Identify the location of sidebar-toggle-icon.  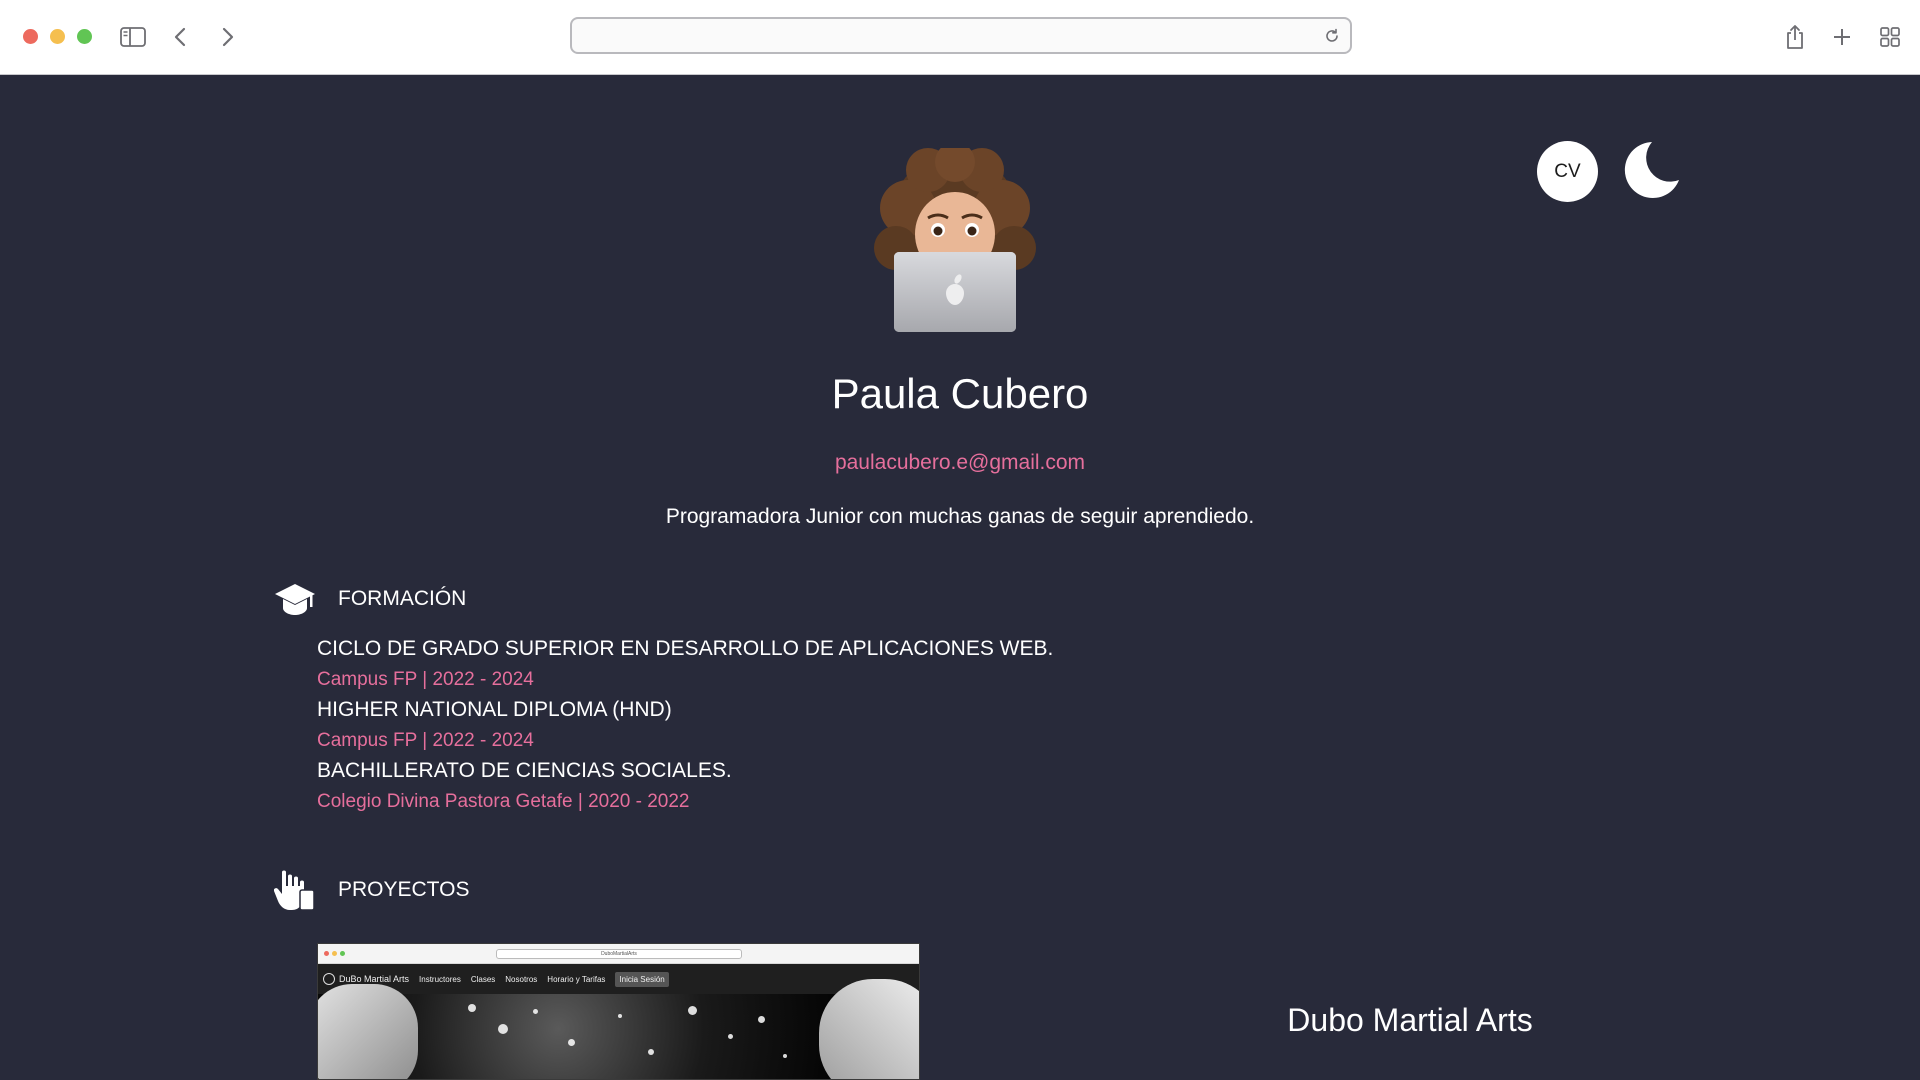
(133, 37).